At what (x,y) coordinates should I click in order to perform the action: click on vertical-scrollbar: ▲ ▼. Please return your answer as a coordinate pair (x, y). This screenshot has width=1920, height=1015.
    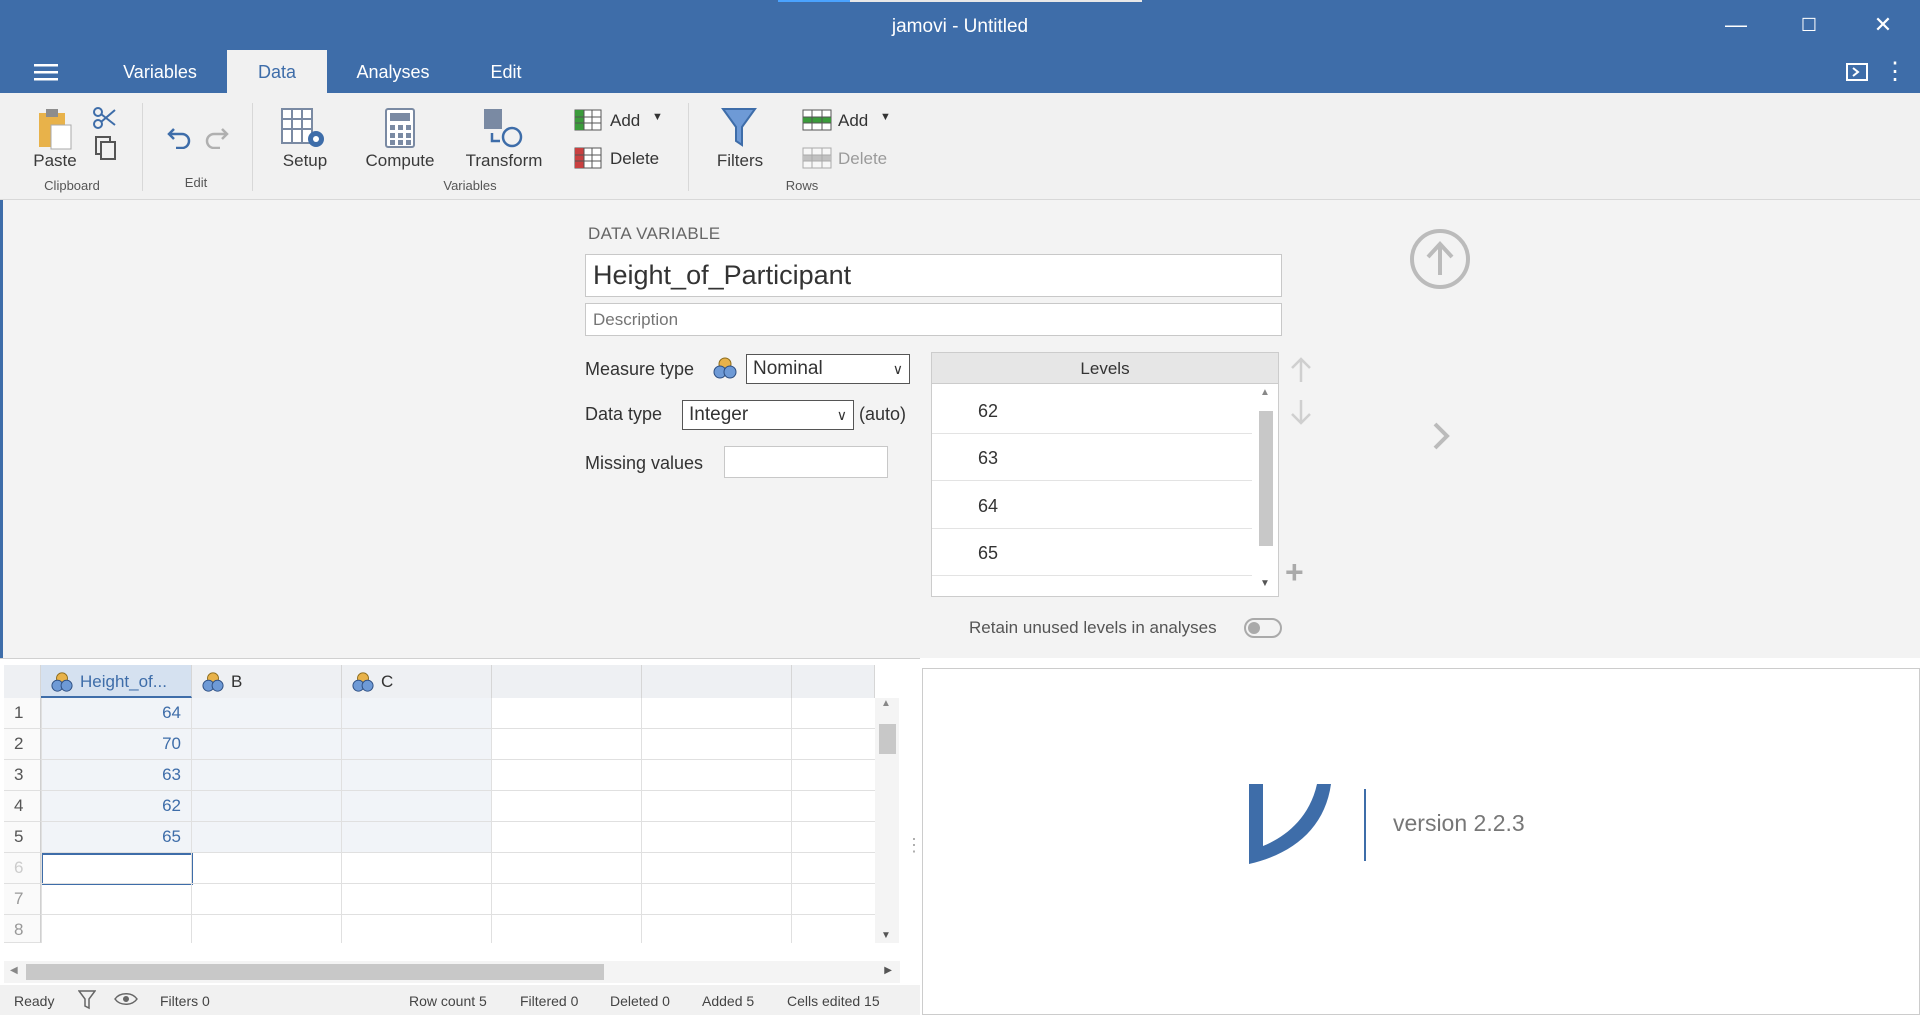
    Looking at the image, I should click on (887, 820).